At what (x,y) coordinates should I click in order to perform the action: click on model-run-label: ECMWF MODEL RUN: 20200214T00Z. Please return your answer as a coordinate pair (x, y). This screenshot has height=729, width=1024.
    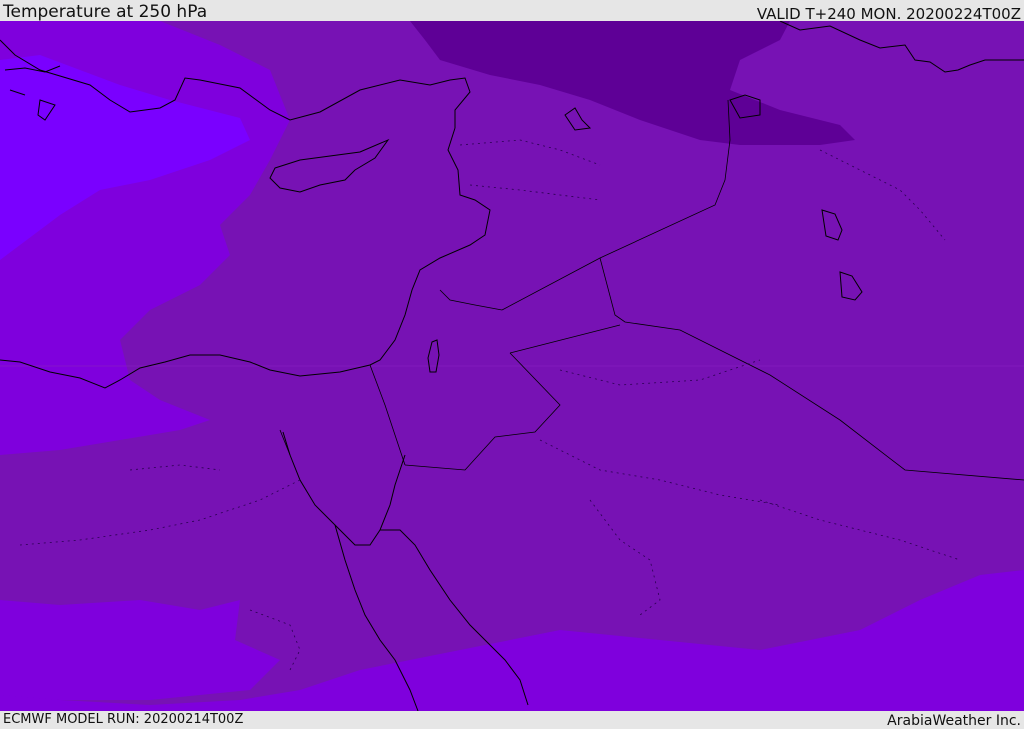
    Looking at the image, I should click on (123, 719).